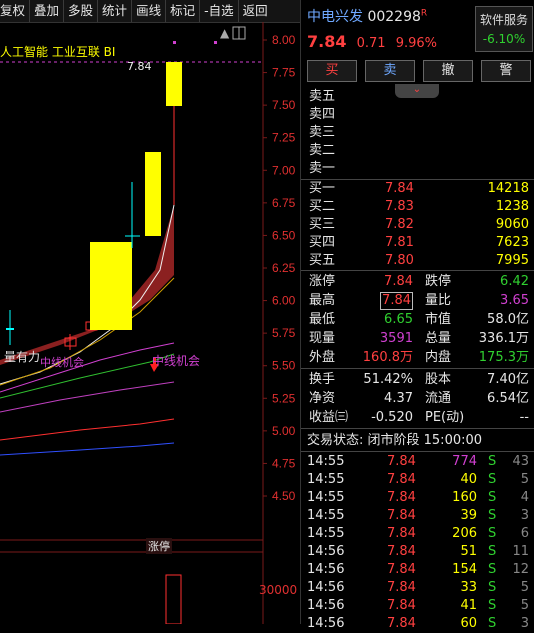 This screenshot has width=534, height=633. I want to click on stock-badge: R, so click(424, 13).